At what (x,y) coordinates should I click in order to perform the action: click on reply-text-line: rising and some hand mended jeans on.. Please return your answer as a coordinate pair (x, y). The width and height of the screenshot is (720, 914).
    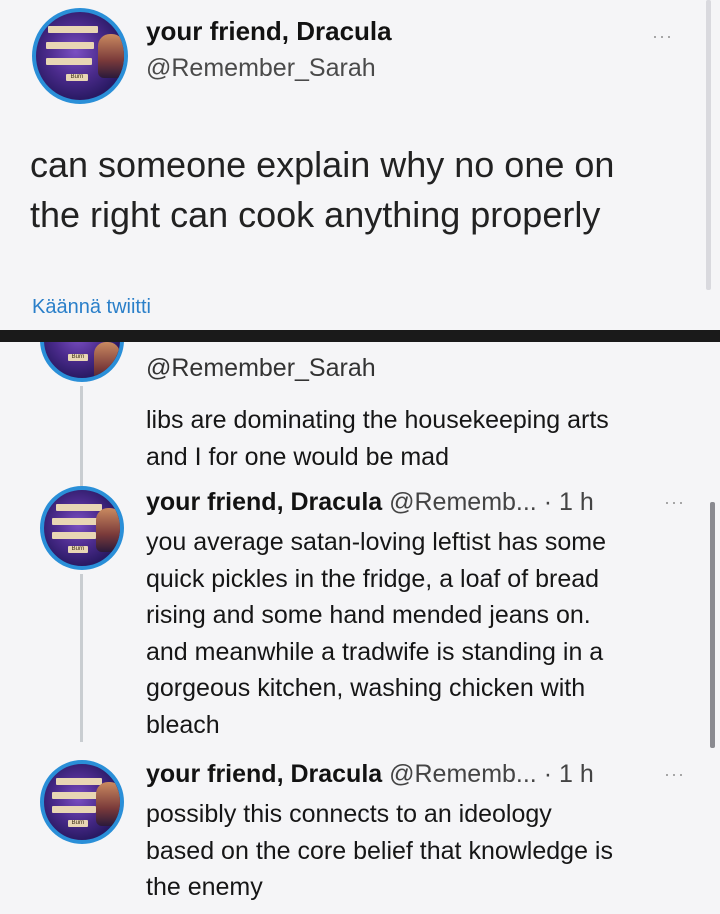
    Looking at the image, I should click on (368, 615).